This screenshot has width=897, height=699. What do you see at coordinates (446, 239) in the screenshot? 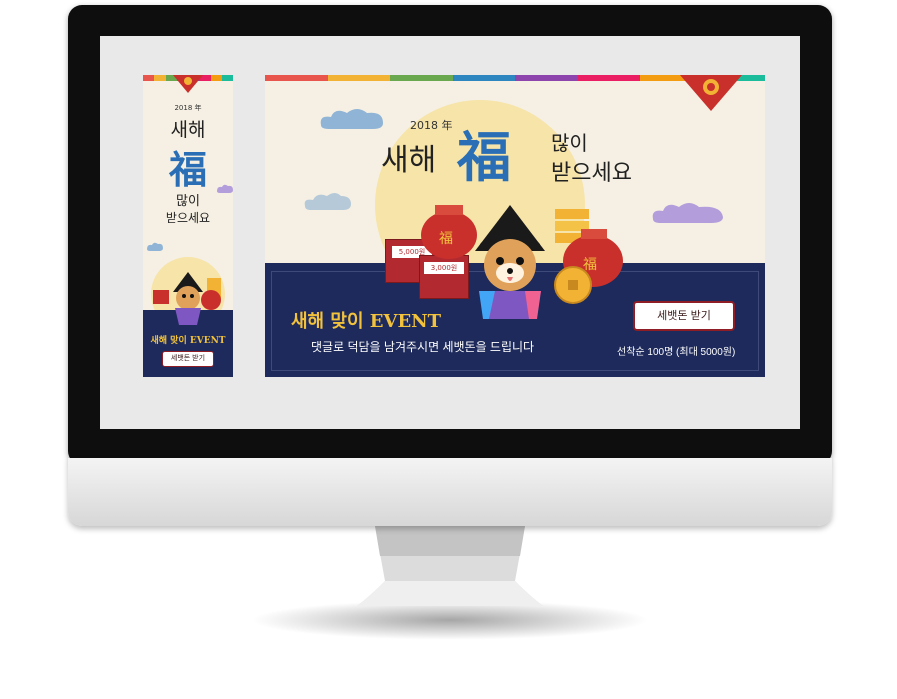
I see `svg-text: 福` at bounding box center [446, 239].